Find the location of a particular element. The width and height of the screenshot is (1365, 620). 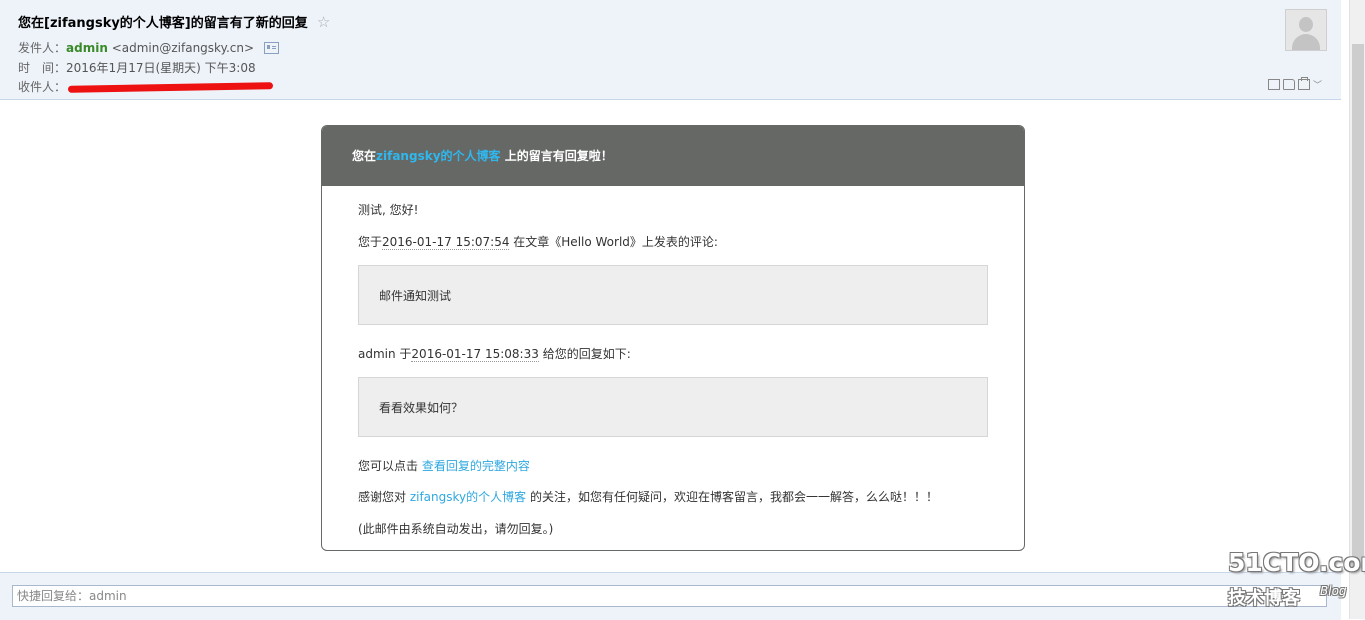

time-label: 时 间： is located at coordinates (42, 68).